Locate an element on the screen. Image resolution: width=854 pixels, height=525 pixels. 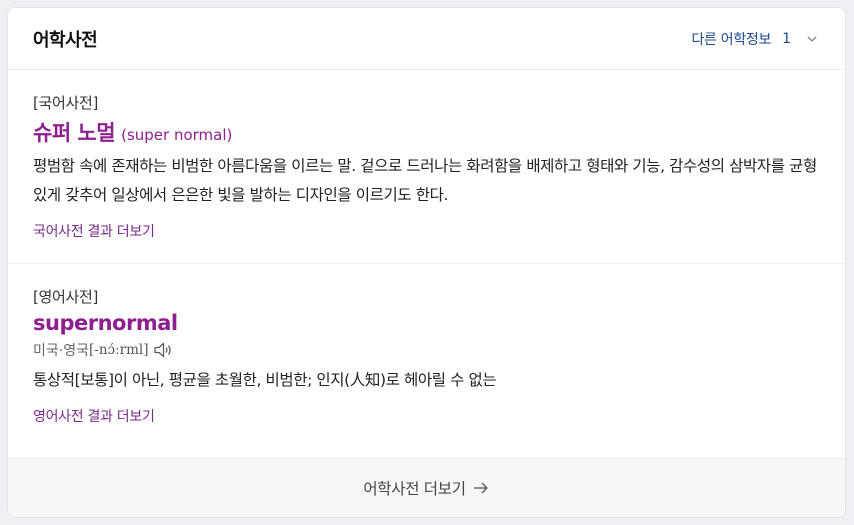
other-info-label: 다른 어학정보 is located at coordinates (731, 39).